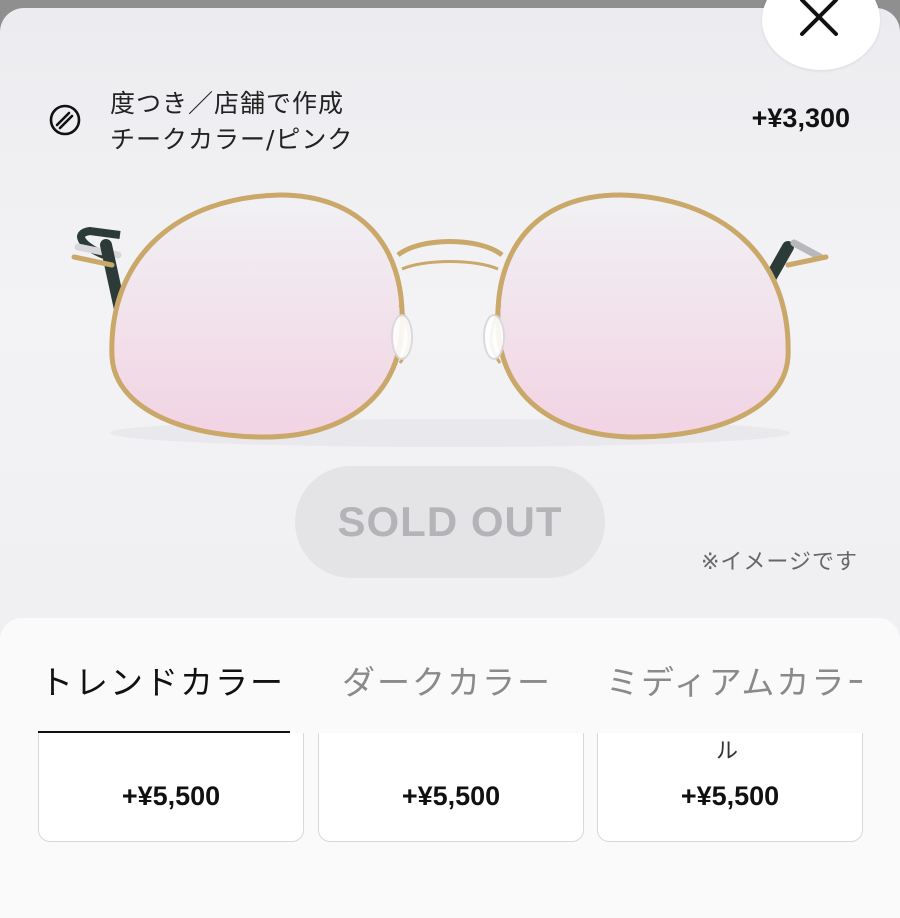 This screenshot has height=918, width=900. I want to click on color-card-2: +¥5,500, so click(451, 787).